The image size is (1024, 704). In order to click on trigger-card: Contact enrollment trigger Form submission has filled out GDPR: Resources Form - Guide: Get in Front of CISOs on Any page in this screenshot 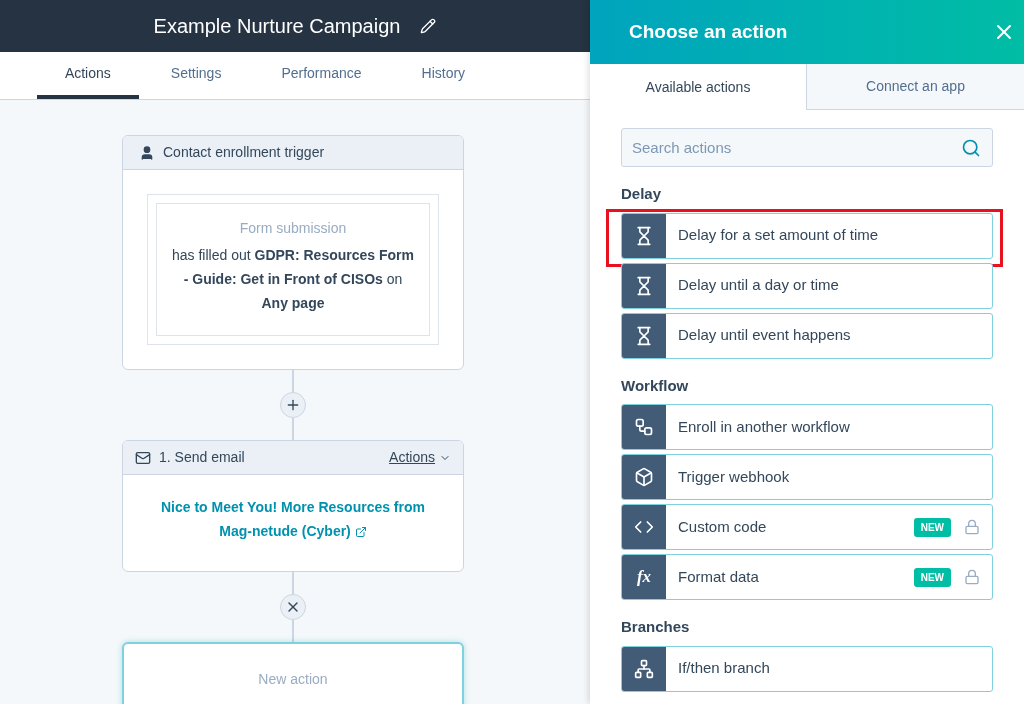, I will do `click(293, 252)`.